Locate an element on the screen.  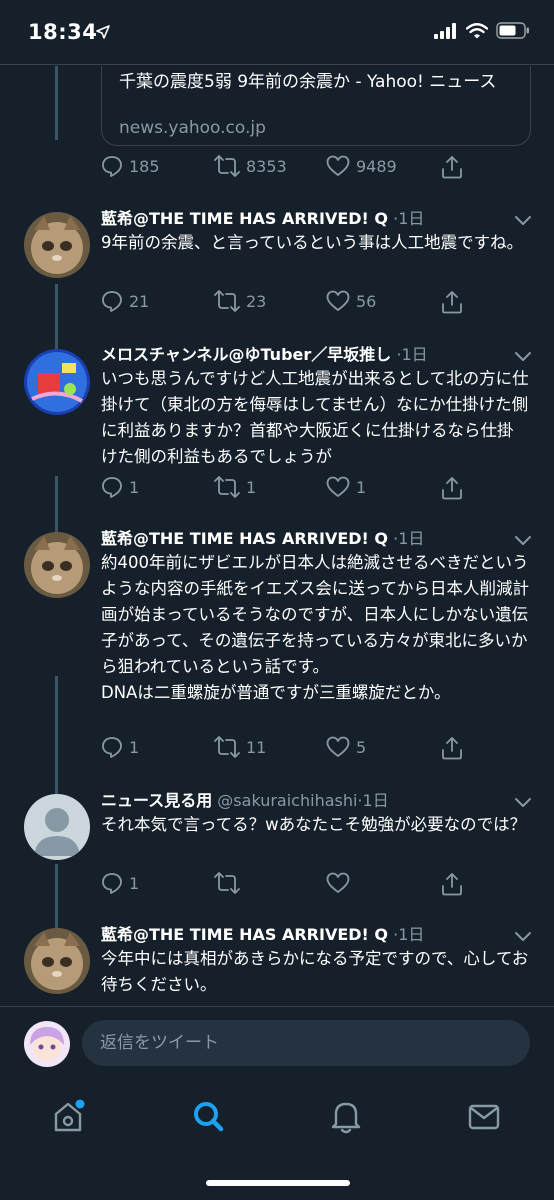
location-arrow-icon is located at coordinates (103, 33).